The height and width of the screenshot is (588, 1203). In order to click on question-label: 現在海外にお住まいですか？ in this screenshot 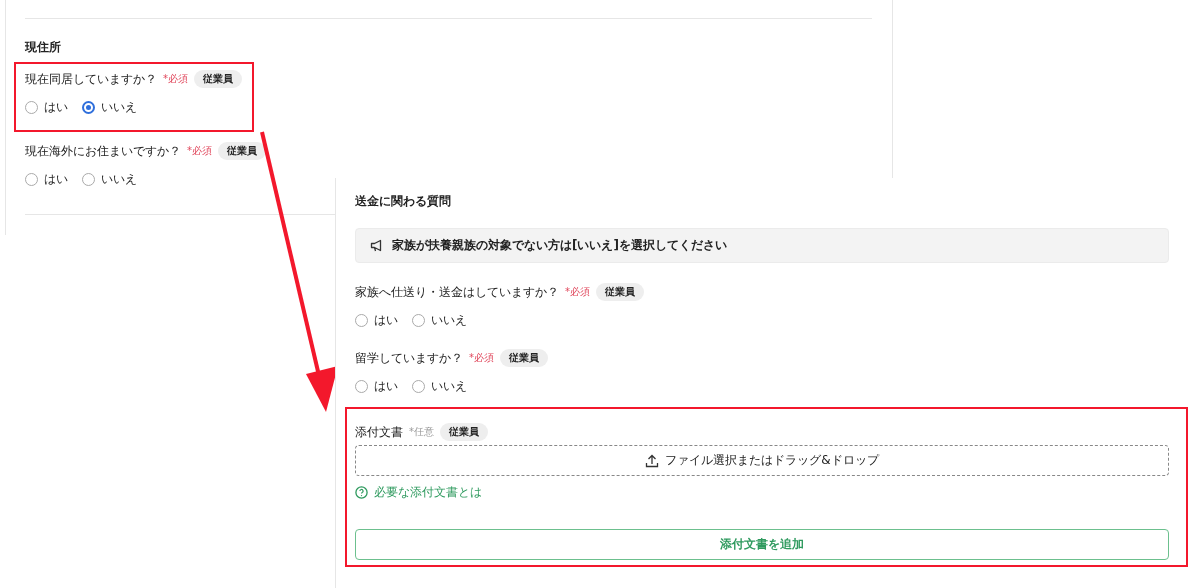, I will do `click(103, 151)`.